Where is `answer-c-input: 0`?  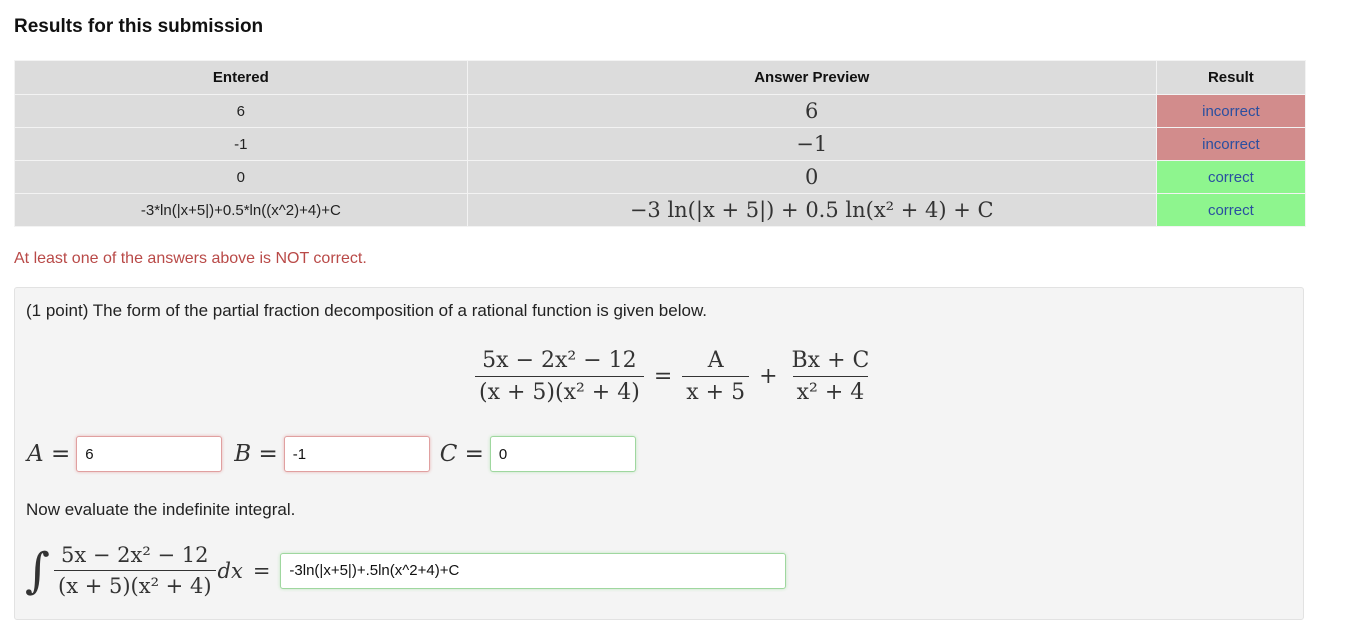 answer-c-input: 0 is located at coordinates (562, 454).